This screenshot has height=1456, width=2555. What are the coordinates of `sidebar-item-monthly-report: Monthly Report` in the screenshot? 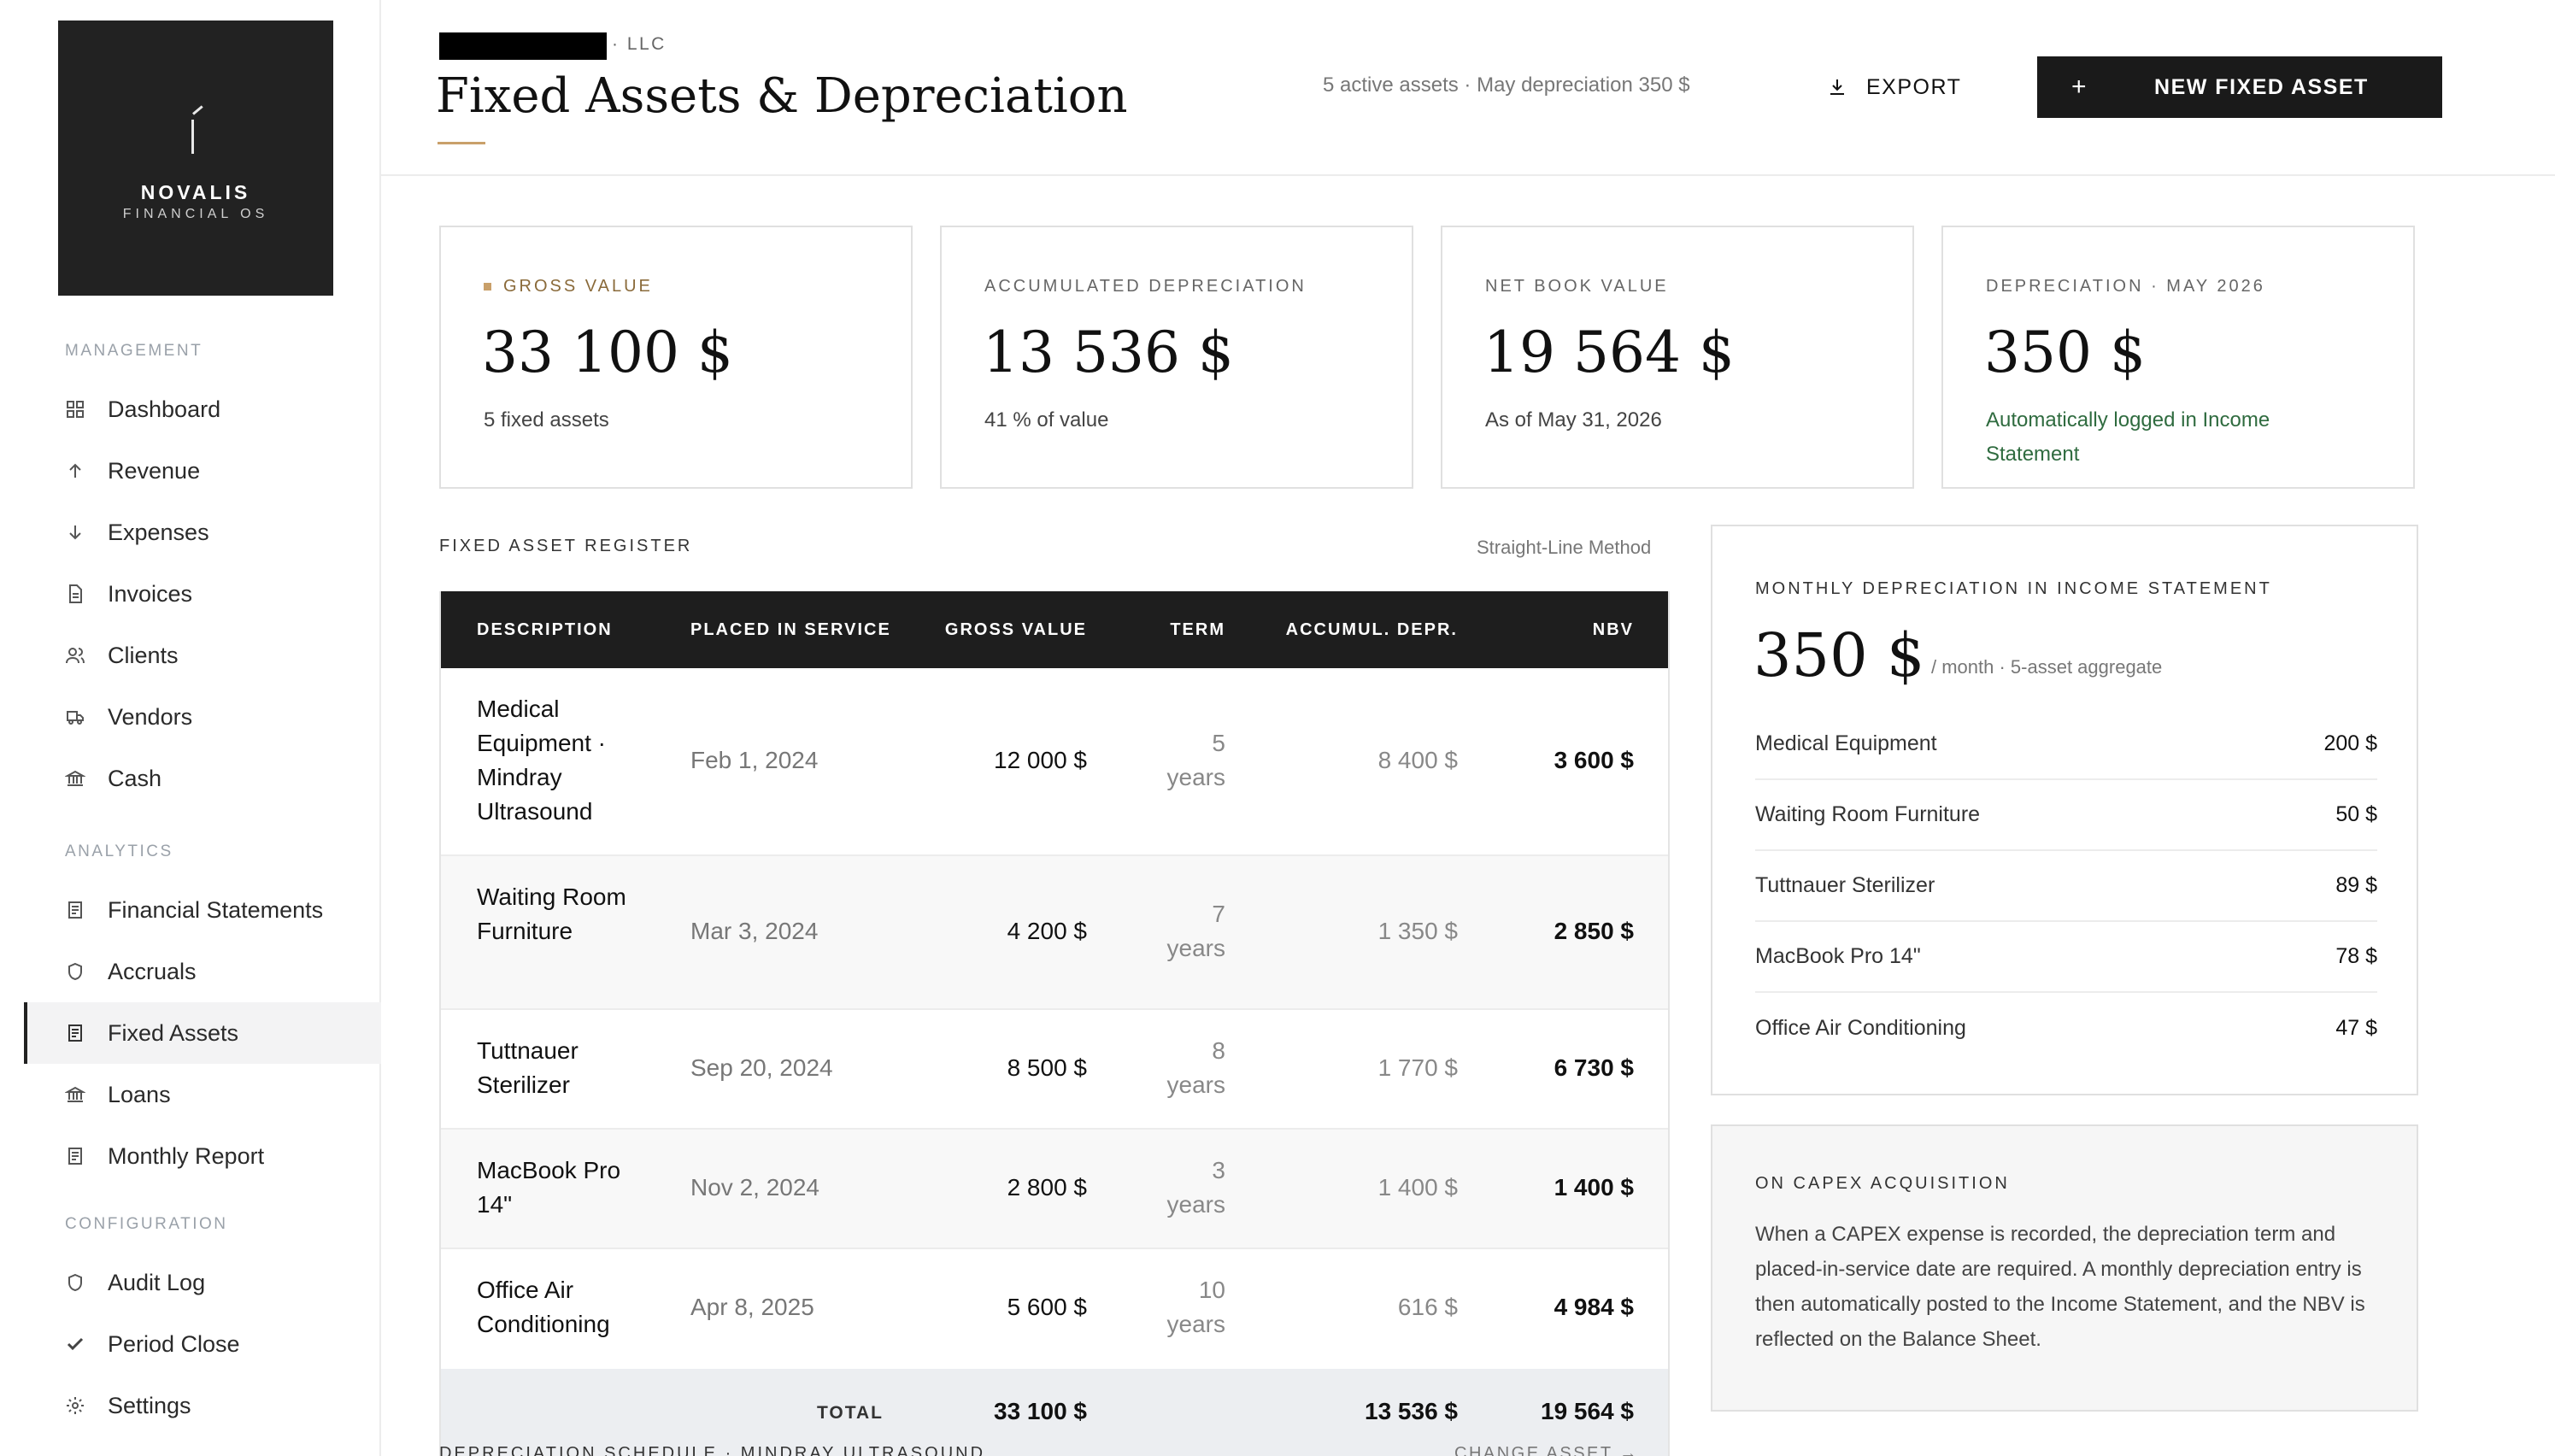 It's located at (202, 1156).